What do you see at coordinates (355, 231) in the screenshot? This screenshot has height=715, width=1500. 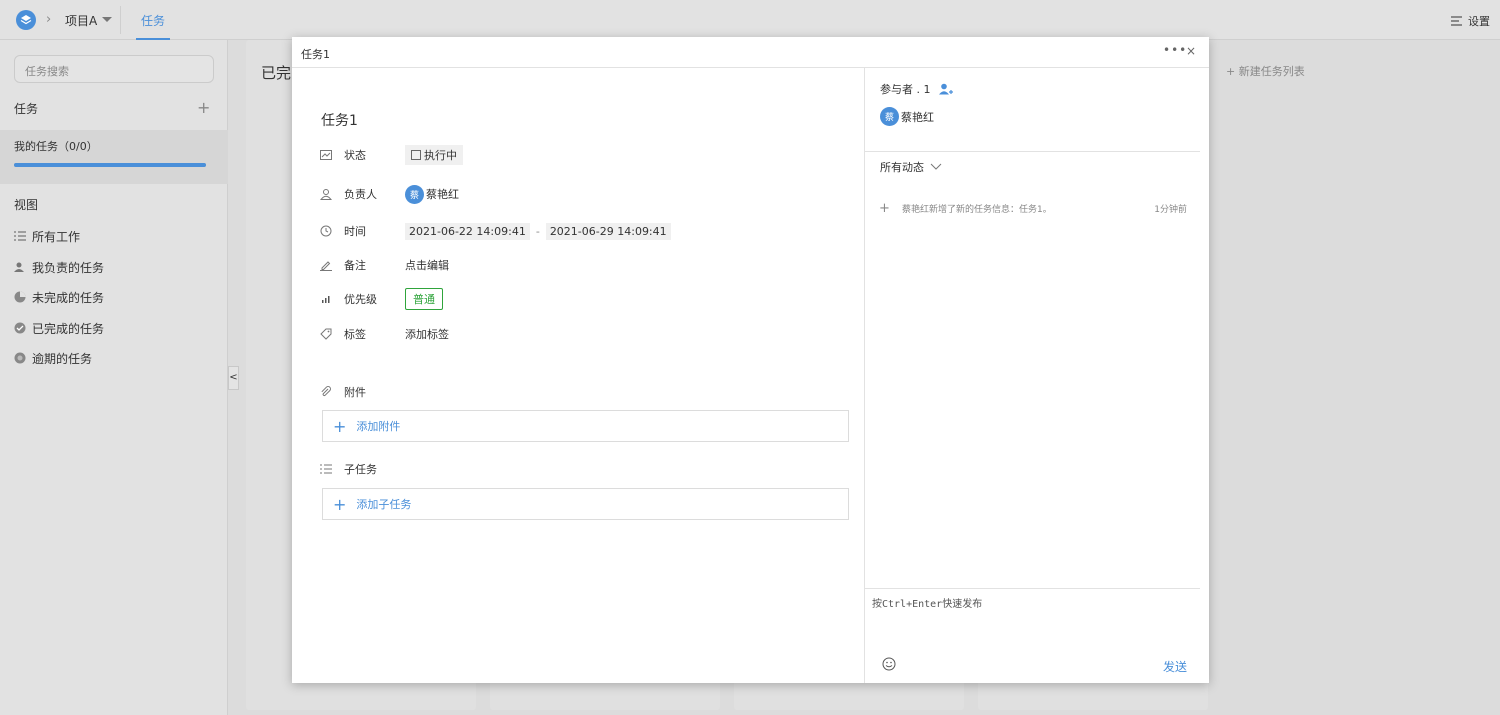 I see `field-label: 时间` at bounding box center [355, 231].